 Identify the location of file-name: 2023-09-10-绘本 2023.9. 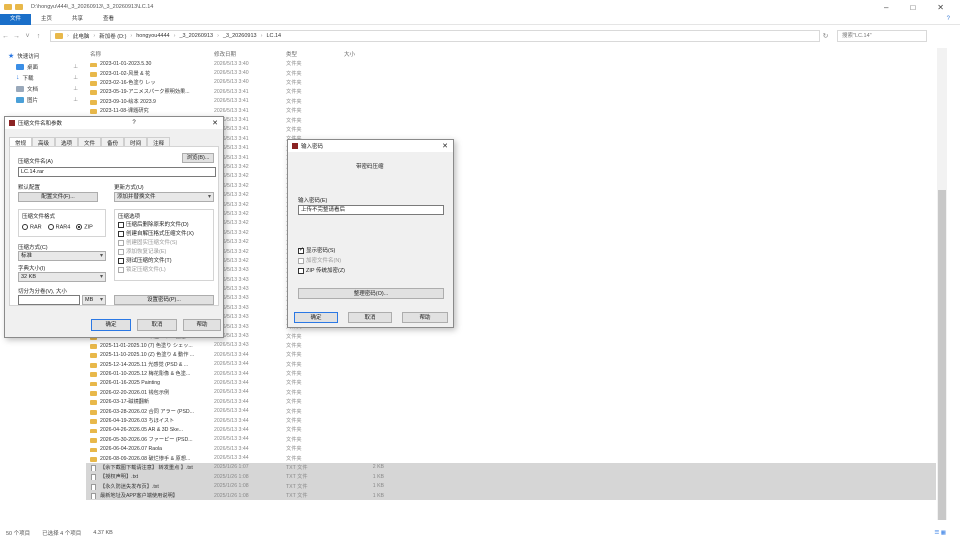
(150, 101).